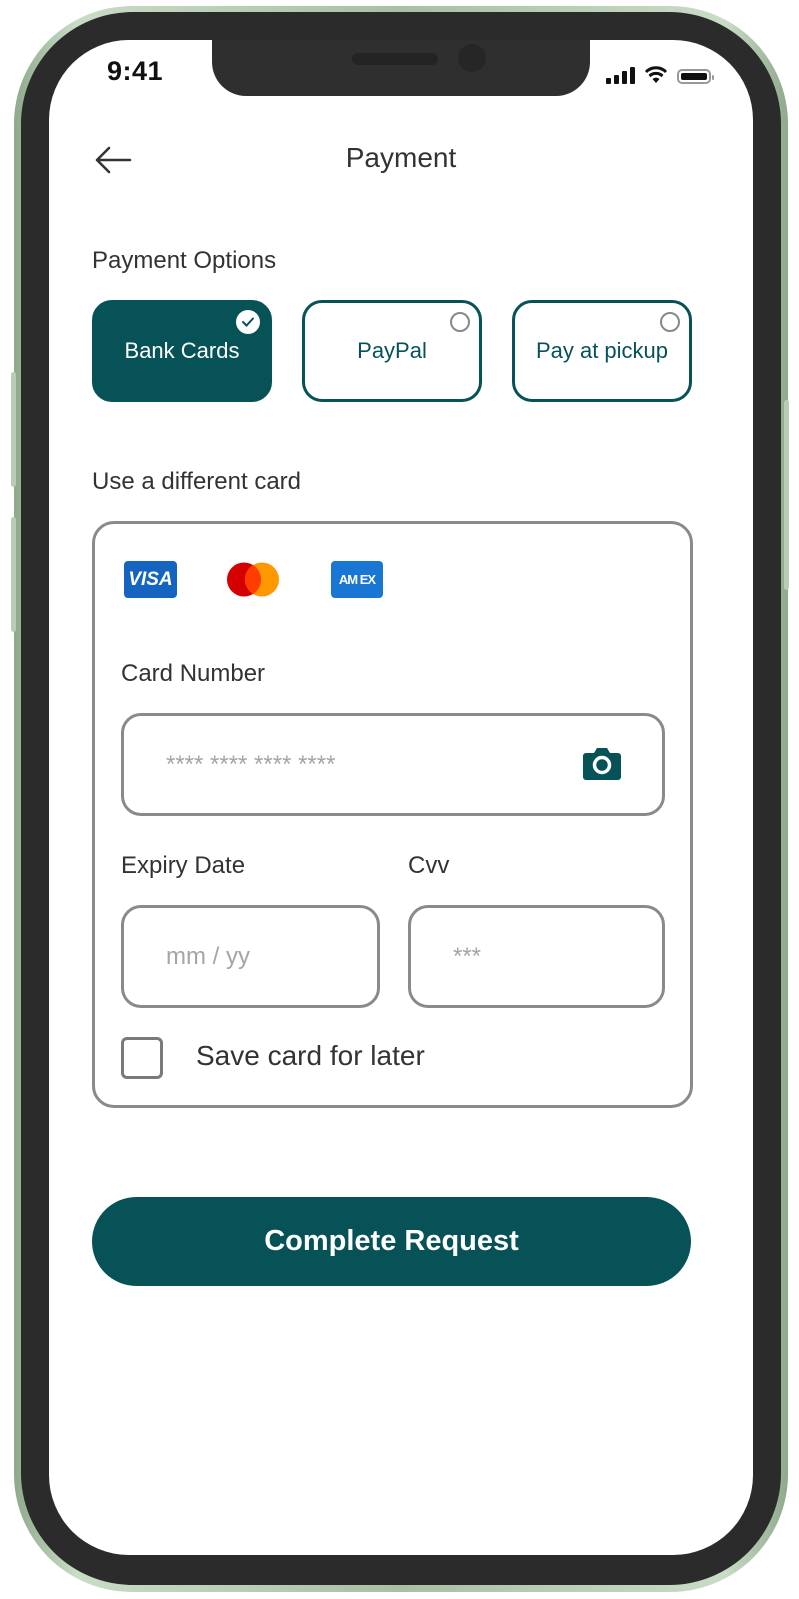 This screenshot has width=799, height=1599. Describe the element at coordinates (620, 75) in the screenshot. I see `signal-icon` at that location.